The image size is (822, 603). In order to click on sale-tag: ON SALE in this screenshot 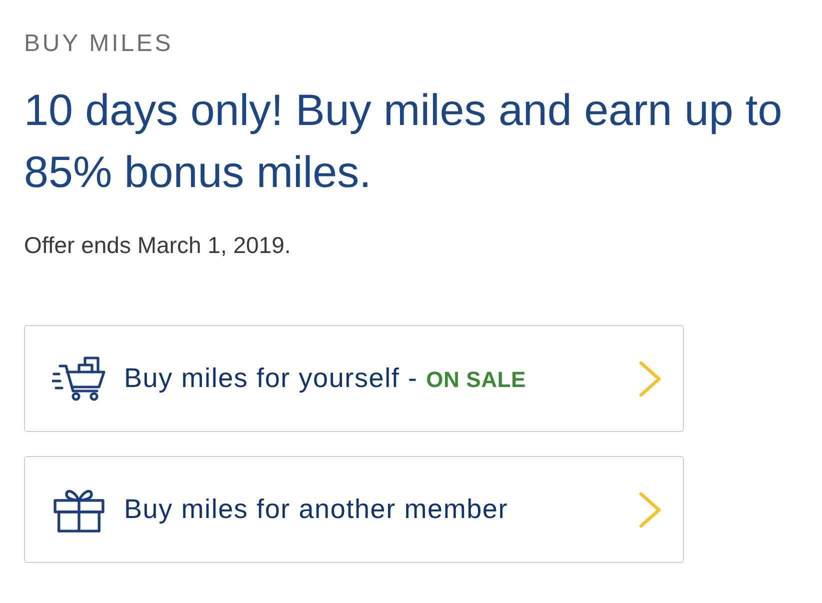, I will do `click(476, 379)`.